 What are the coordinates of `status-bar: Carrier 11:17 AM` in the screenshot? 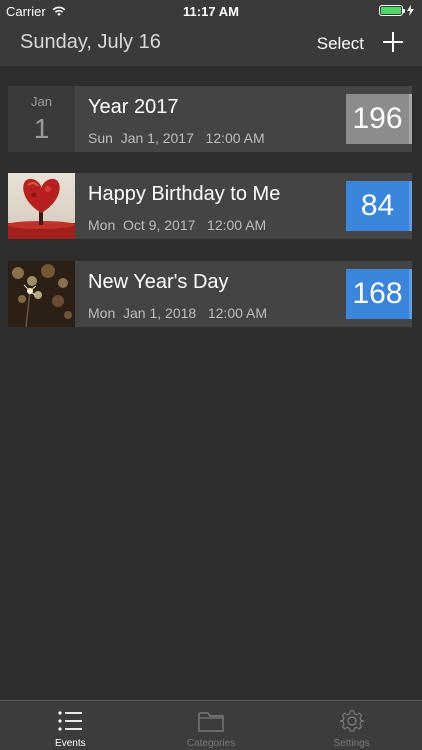 It's located at (211, 11).